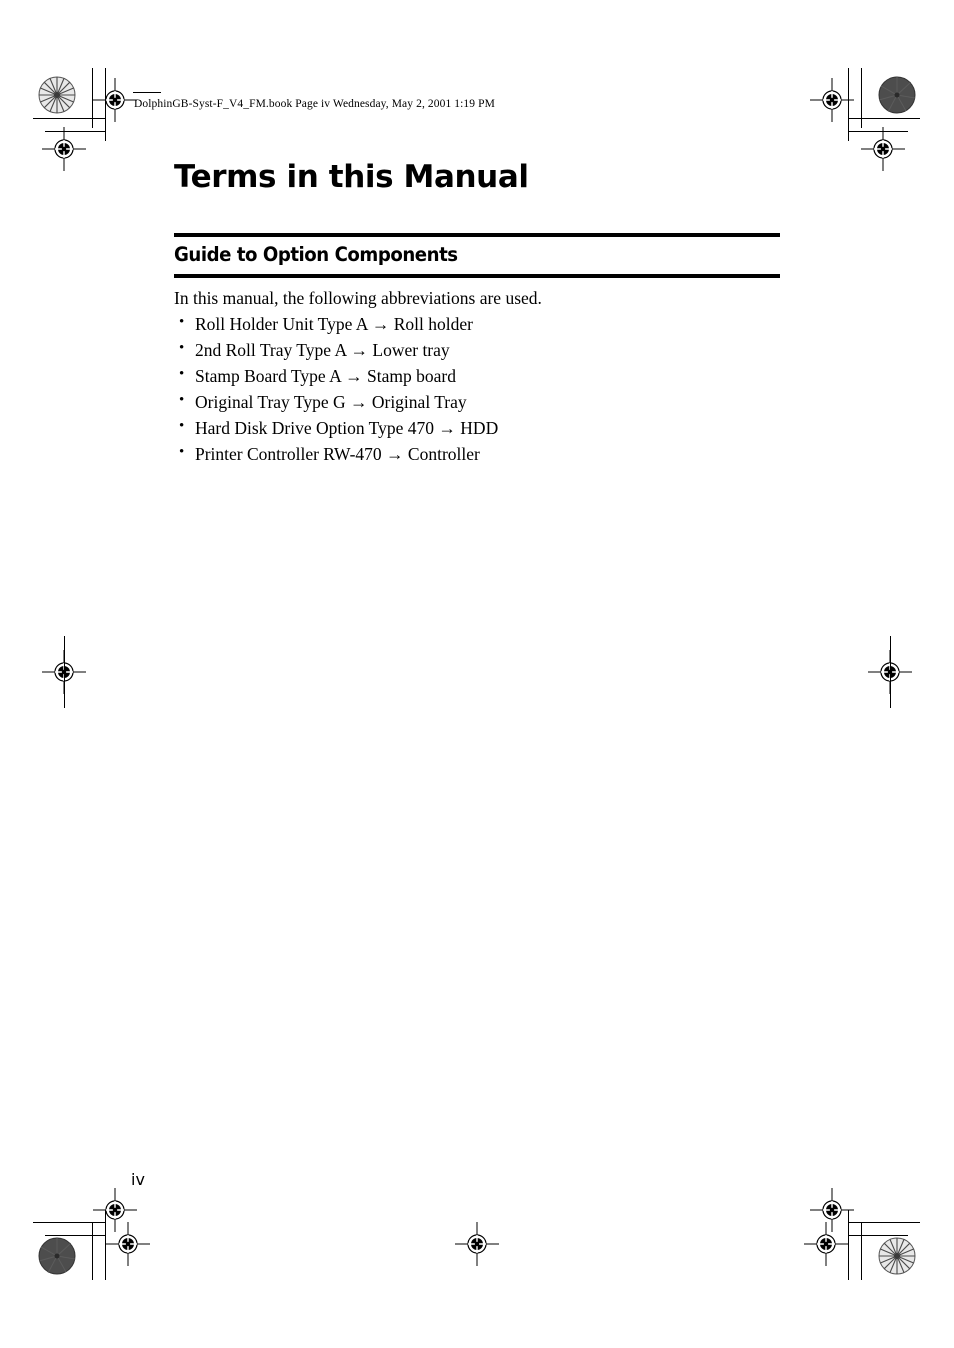 This screenshot has width=954, height=1348. What do you see at coordinates (288, 454) in the screenshot?
I see `term-source: Printer Controller RW-470` at bounding box center [288, 454].